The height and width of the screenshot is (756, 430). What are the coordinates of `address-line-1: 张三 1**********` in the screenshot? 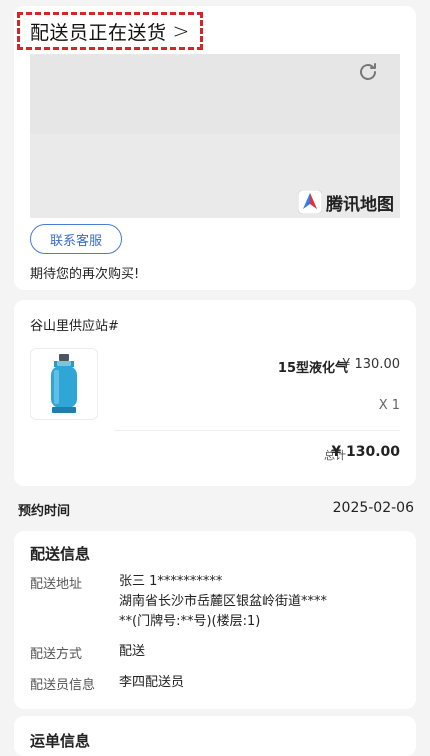 It's located at (171, 581).